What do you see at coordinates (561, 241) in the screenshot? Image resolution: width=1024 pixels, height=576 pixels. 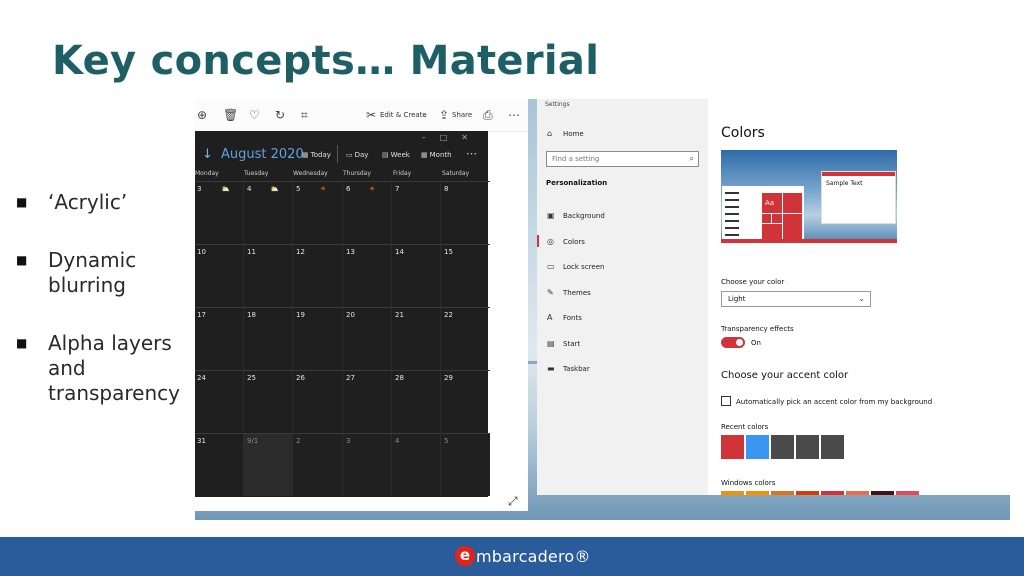 I see `nav-item-colors: ◎ Colors` at bounding box center [561, 241].